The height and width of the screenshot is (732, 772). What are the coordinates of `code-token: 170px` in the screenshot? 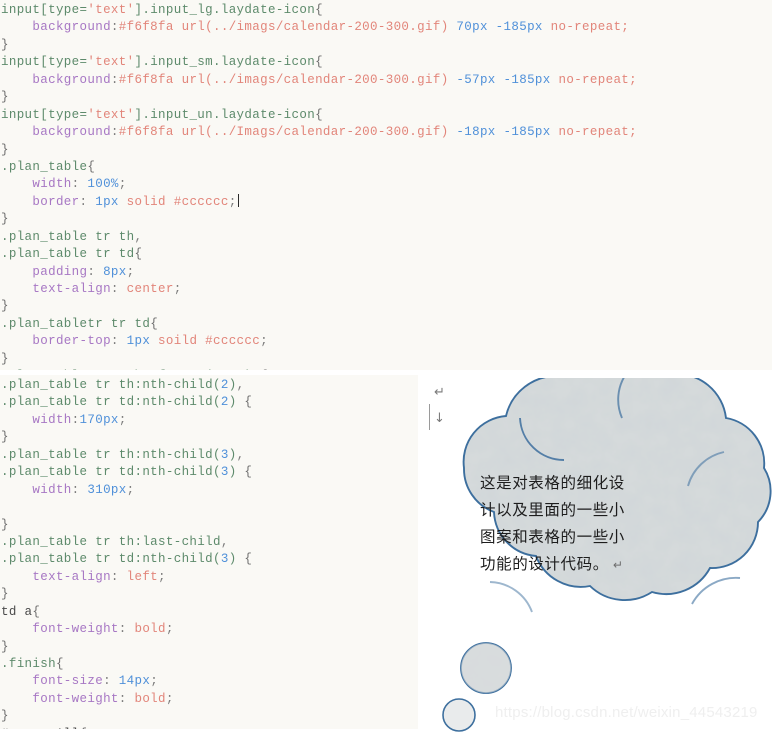 It's located at (99, 419).